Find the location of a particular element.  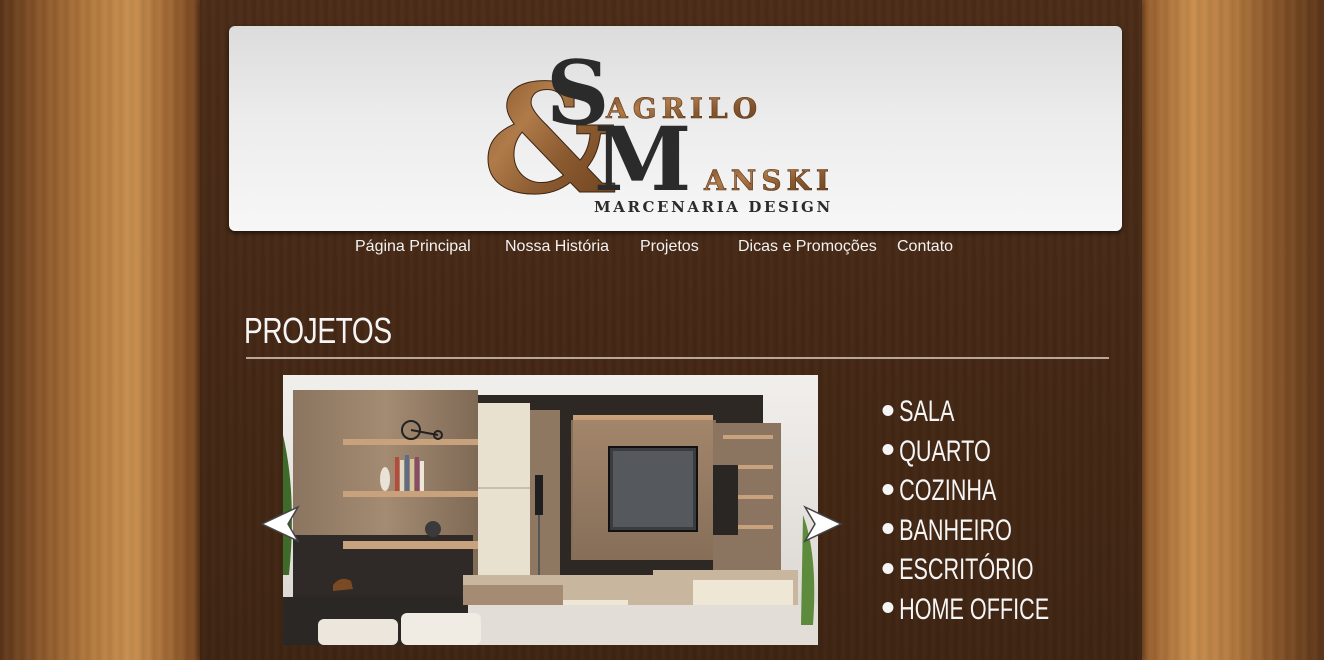

category-home-office: HOME OFFICE is located at coordinates (966, 611).